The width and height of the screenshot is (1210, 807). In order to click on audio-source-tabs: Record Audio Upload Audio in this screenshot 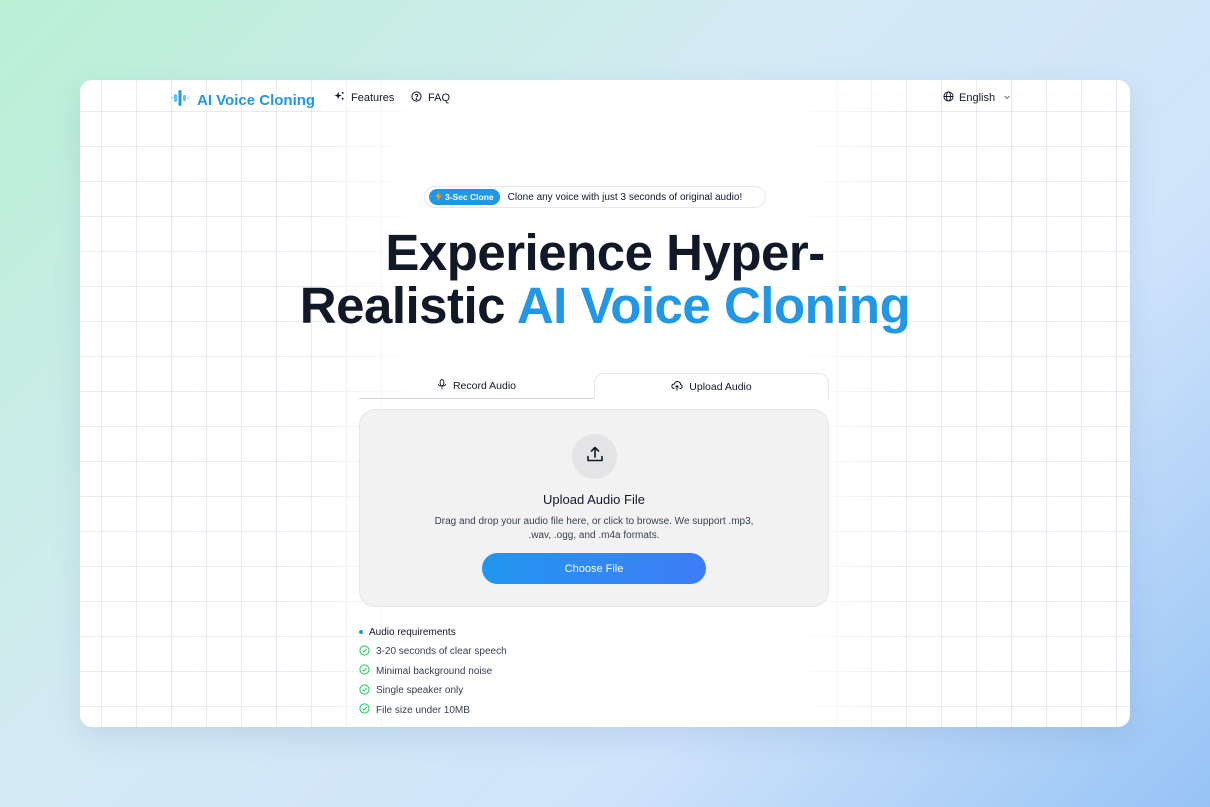, I will do `click(594, 386)`.